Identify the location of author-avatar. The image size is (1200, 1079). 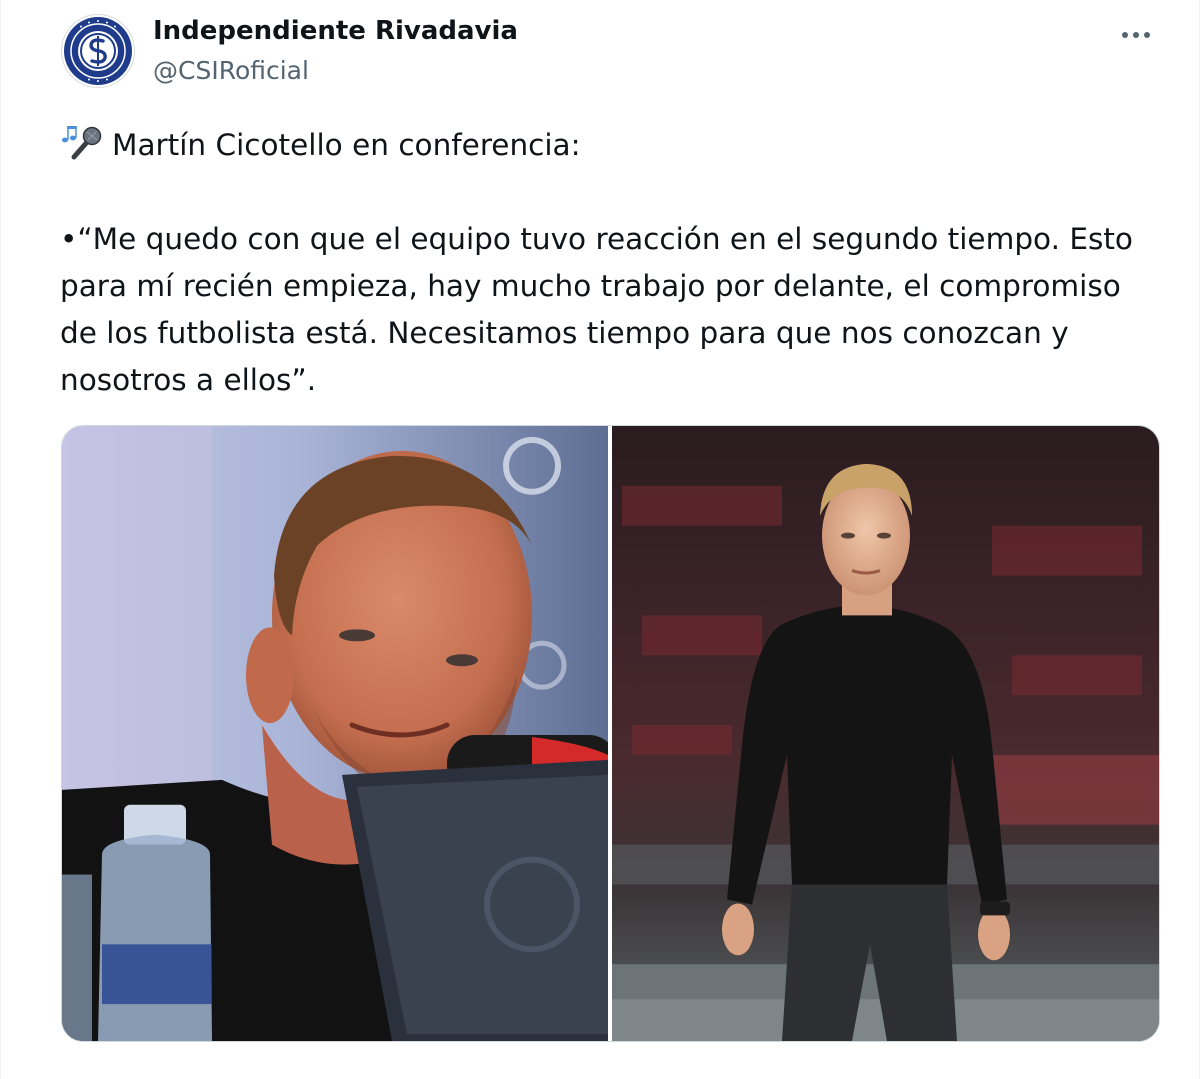
(98, 51).